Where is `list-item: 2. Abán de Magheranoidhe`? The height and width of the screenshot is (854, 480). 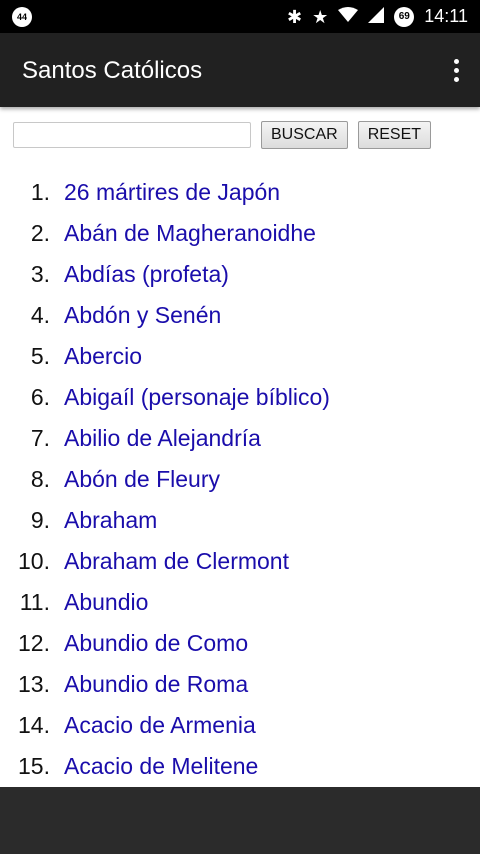 list-item: 2. Abán de Magheranoidhe is located at coordinates (240, 233).